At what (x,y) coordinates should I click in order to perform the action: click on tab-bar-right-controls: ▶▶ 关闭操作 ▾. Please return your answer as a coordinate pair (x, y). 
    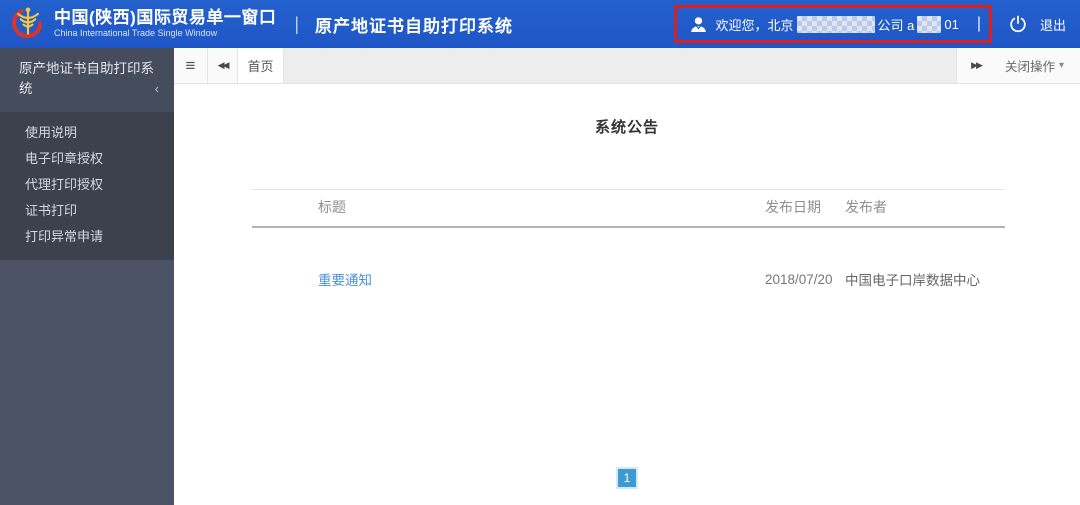
    Looking at the image, I should click on (1018, 65).